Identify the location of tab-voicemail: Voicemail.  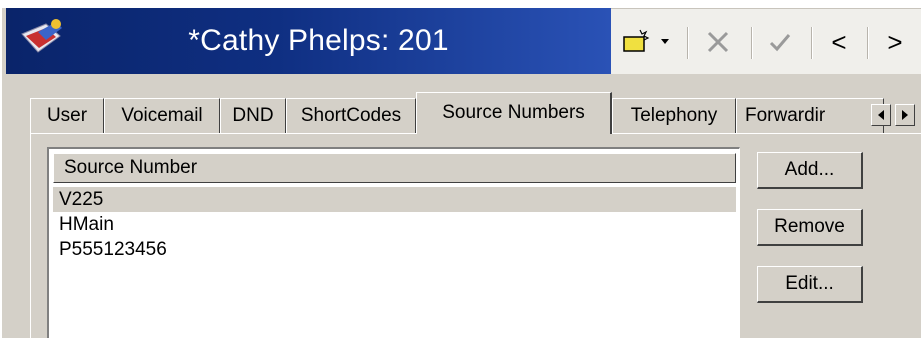
(162, 116).